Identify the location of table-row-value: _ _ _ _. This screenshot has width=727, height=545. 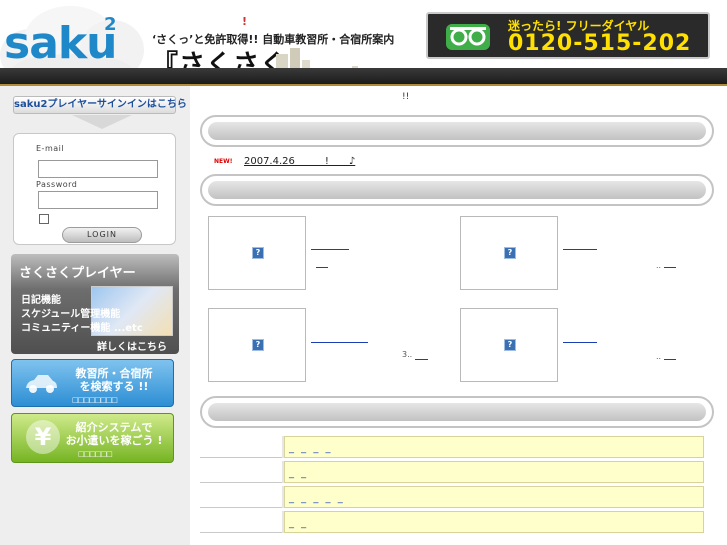
(494, 447).